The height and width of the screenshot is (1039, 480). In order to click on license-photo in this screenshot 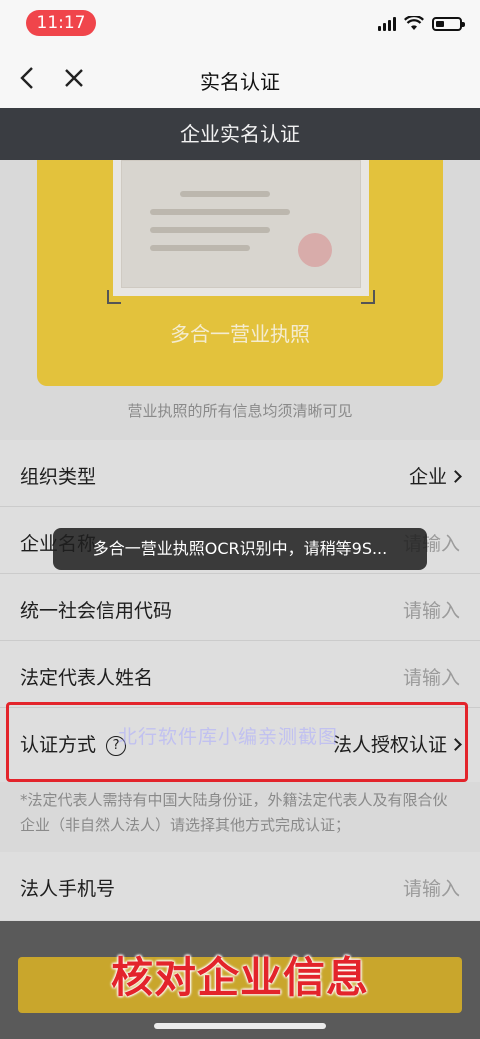, I will do `click(241, 232)`.